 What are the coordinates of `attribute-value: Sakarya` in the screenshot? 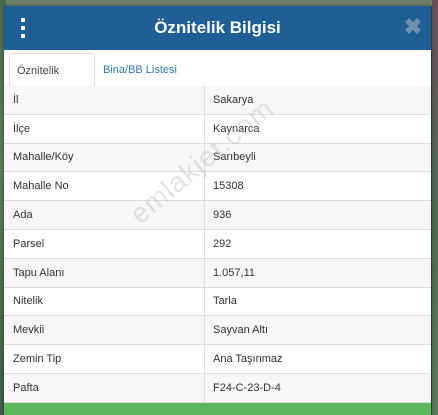 It's located at (233, 99).